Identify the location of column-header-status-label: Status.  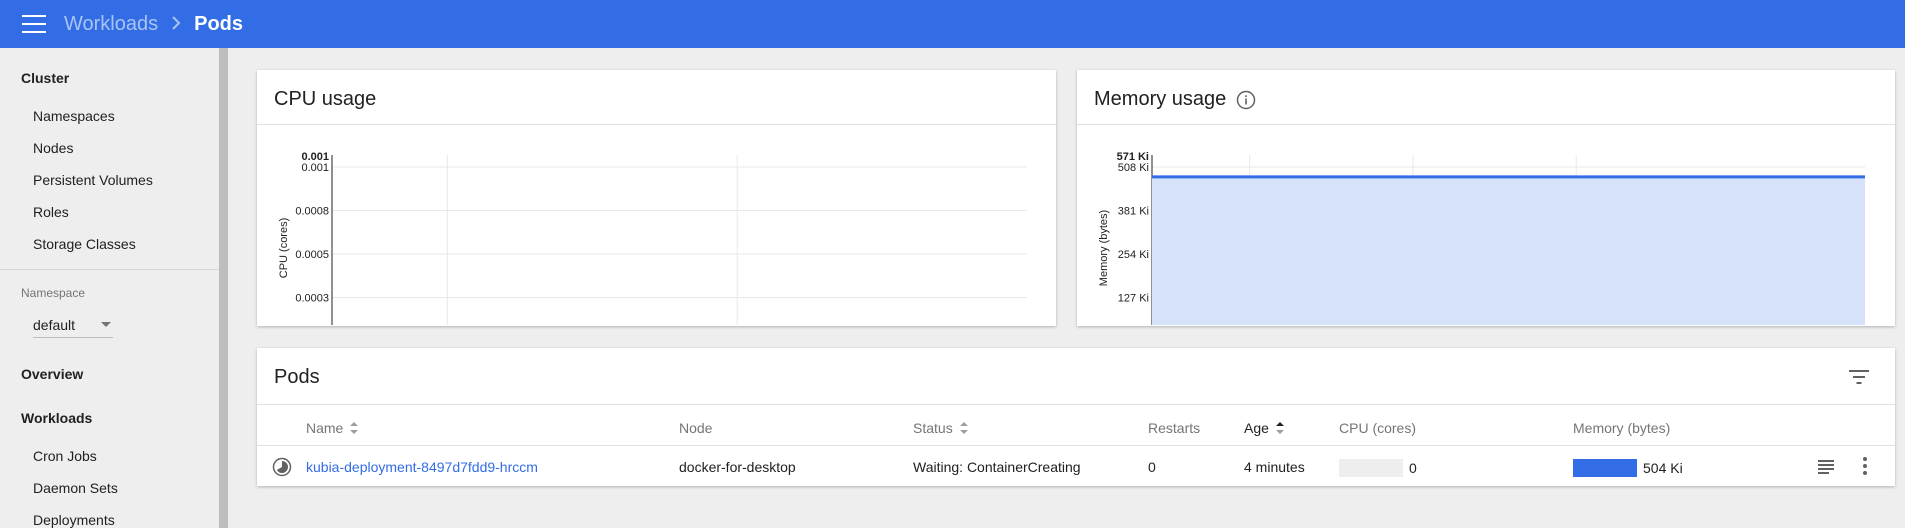
(933, 428).